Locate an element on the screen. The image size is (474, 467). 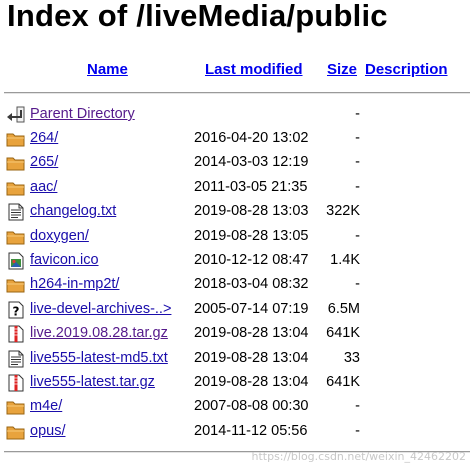
file-row: aac/2011-03-05 21:35 - is located at coordinates (237, 188).